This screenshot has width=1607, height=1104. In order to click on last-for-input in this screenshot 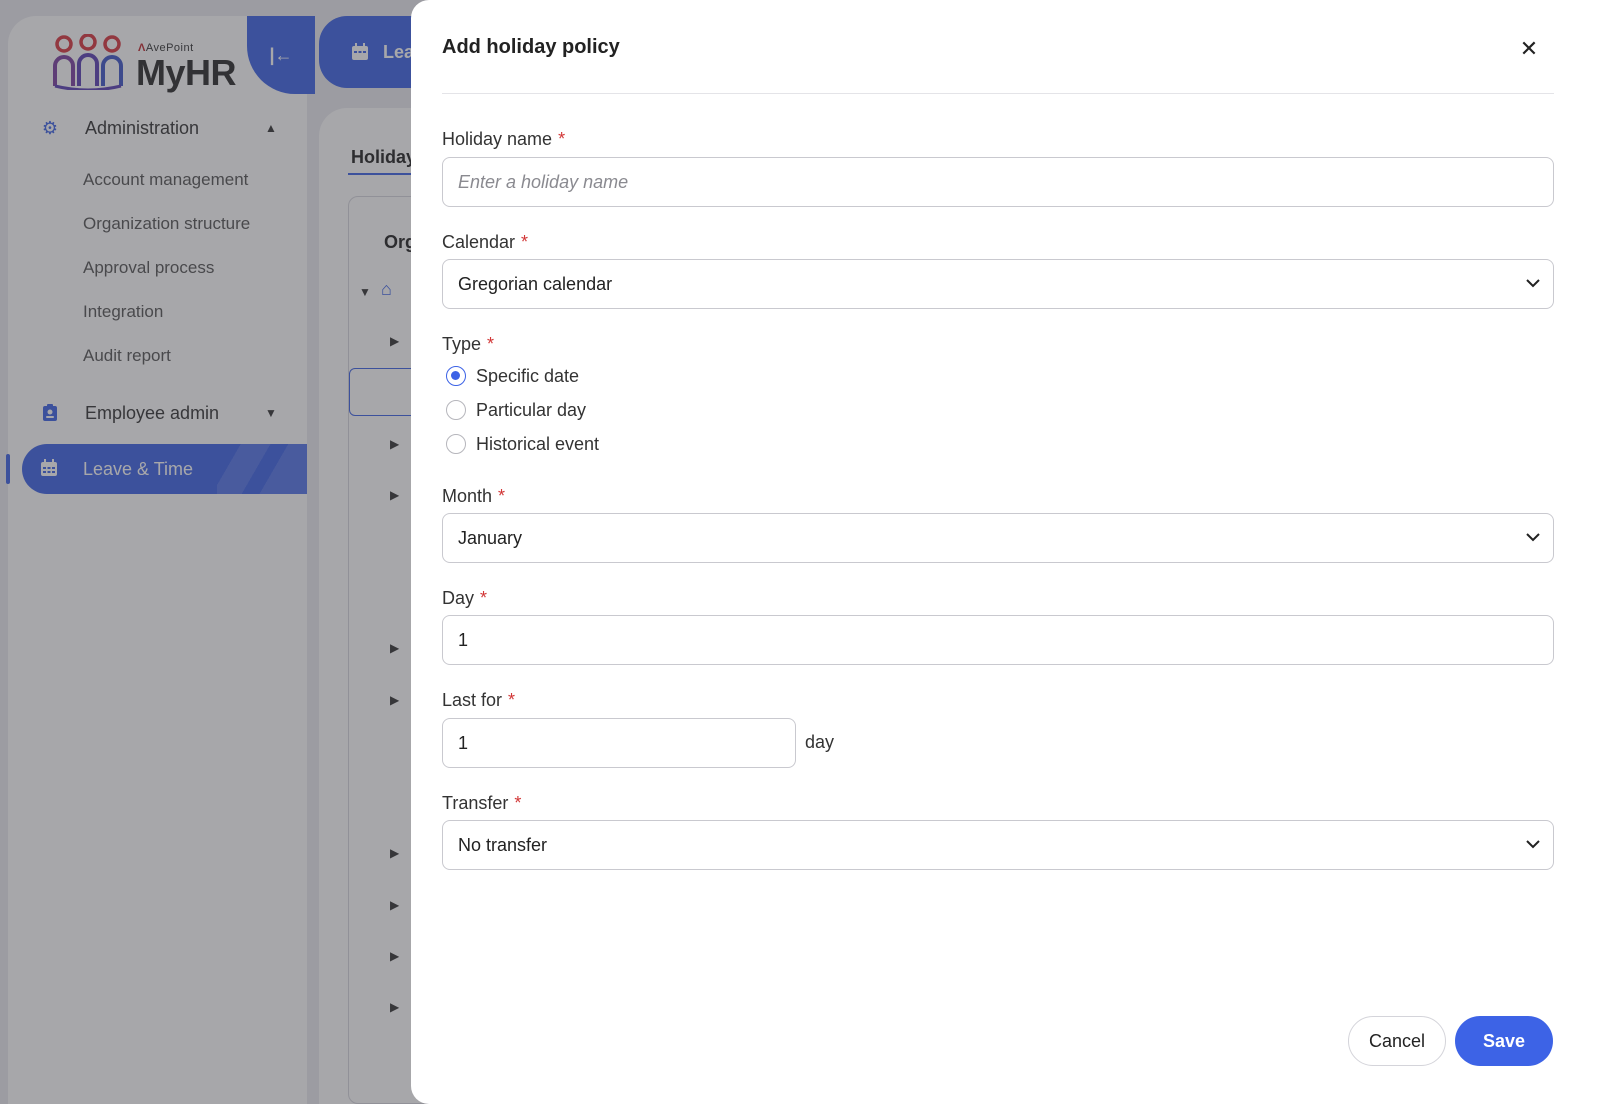, I will do `click(619, 743)`.